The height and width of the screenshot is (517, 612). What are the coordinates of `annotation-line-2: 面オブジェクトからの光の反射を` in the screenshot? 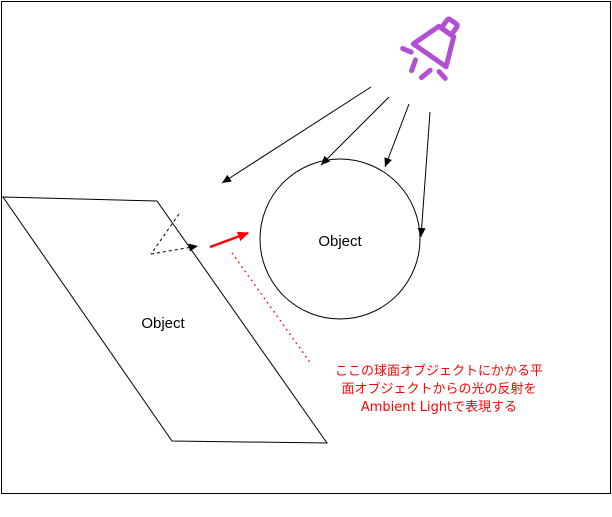 It's located at (438, 389).